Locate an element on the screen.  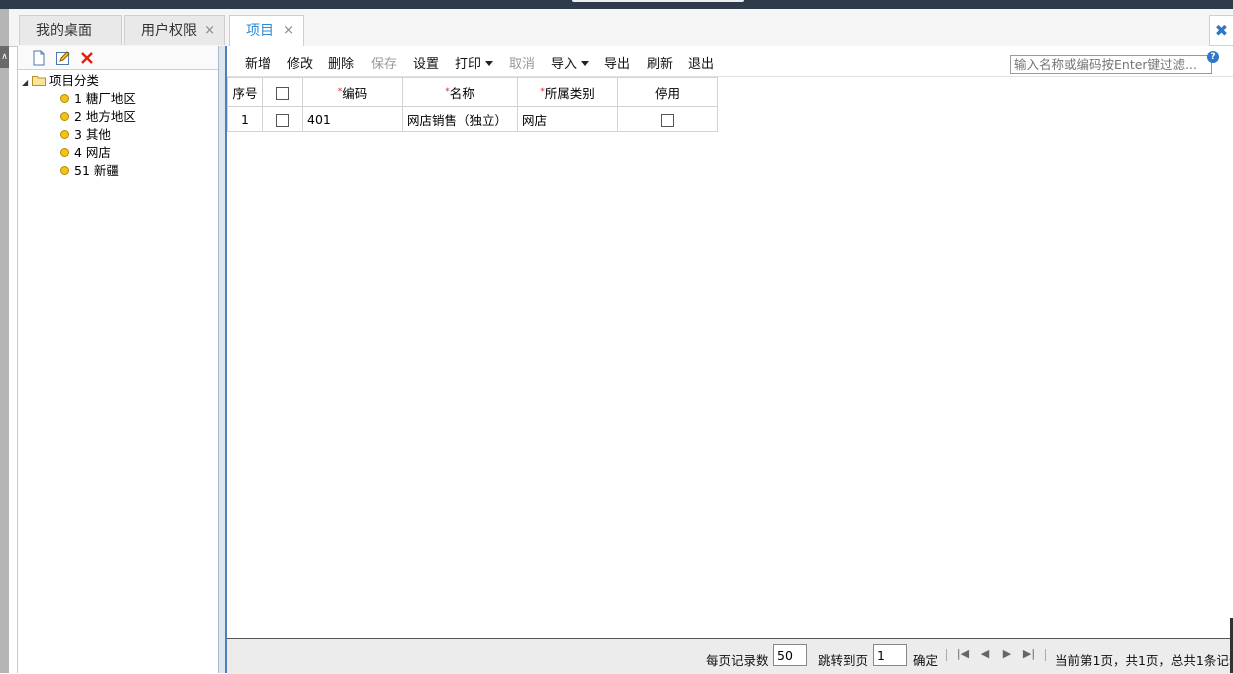
cell-code: 401 is located at coordinates (352, 119).